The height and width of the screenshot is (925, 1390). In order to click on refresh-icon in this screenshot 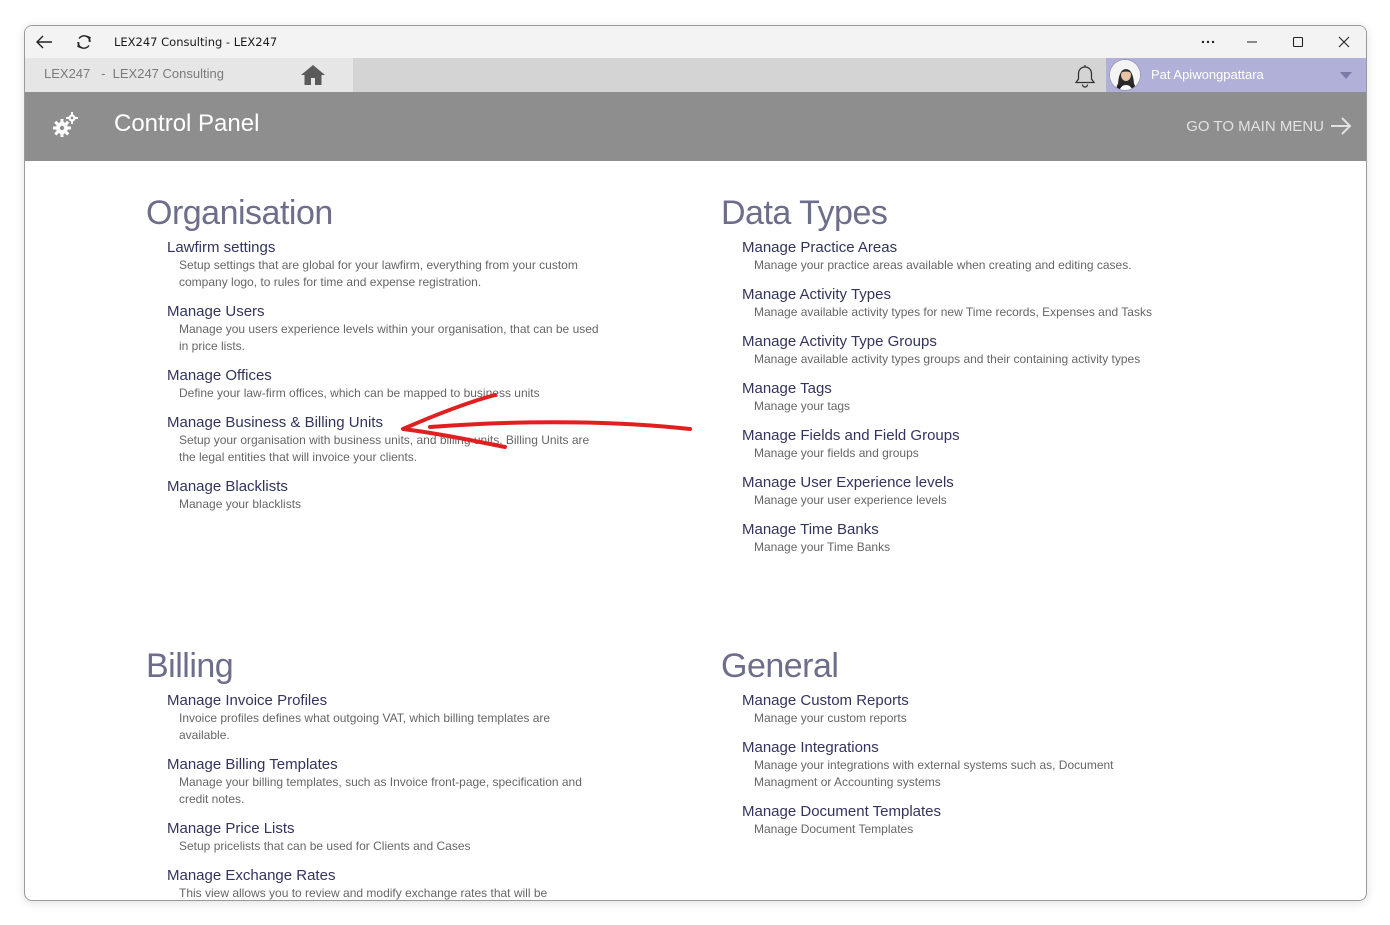, I will do `click(84, 42)`.